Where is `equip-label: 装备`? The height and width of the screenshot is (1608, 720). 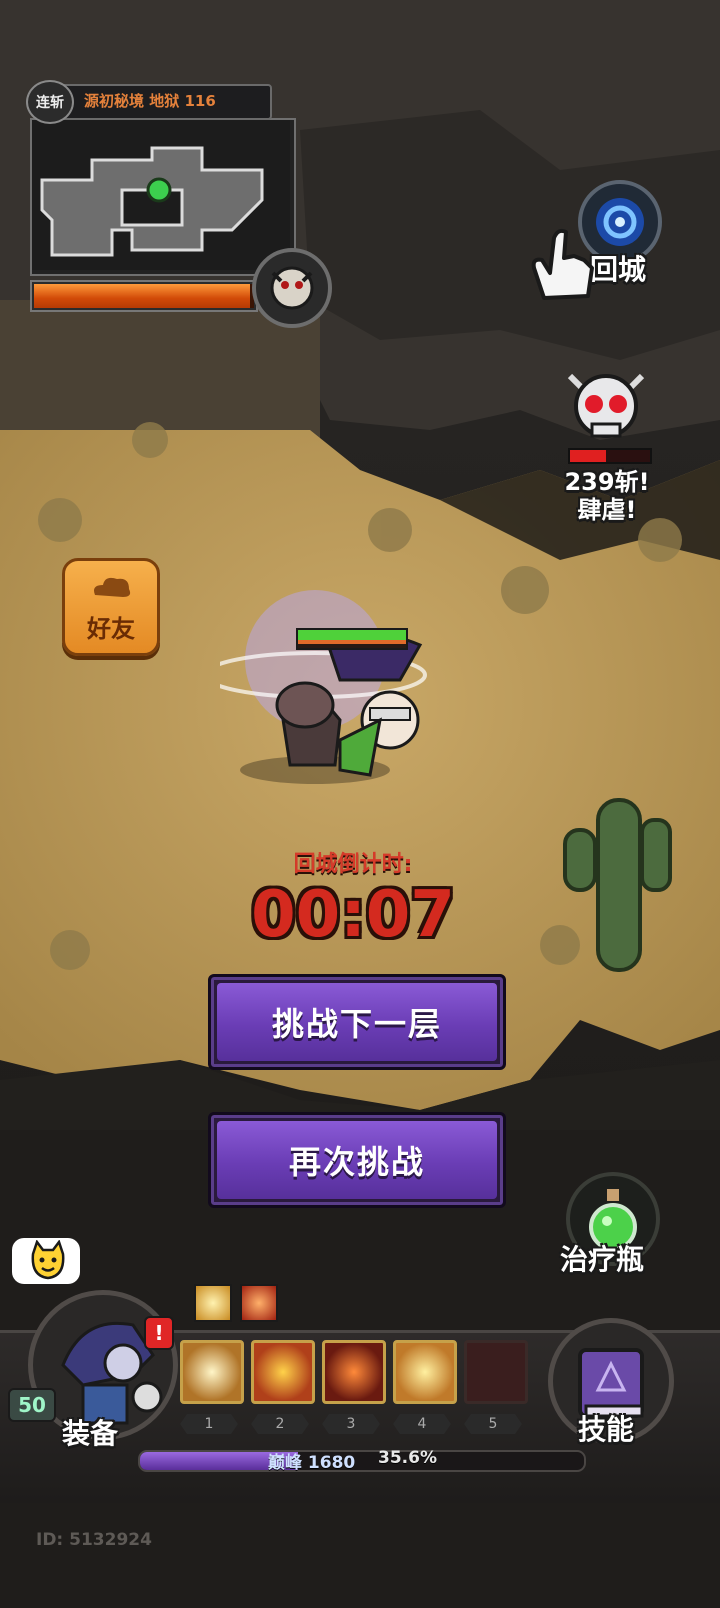 equip-label: 装备 is located at coordinates (90, 1433).